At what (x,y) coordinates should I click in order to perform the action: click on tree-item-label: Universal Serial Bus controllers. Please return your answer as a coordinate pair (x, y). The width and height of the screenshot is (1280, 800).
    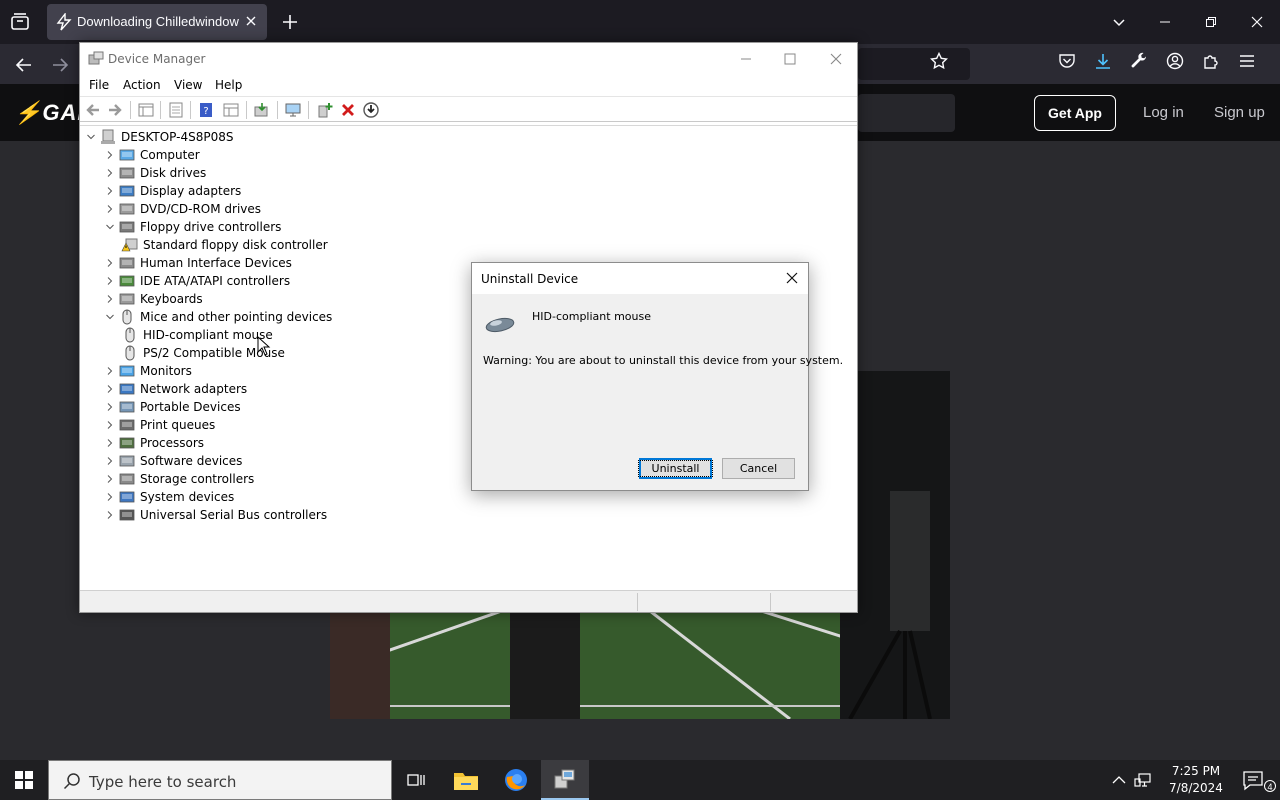
    Looking at the image, I should click on (234, 515).